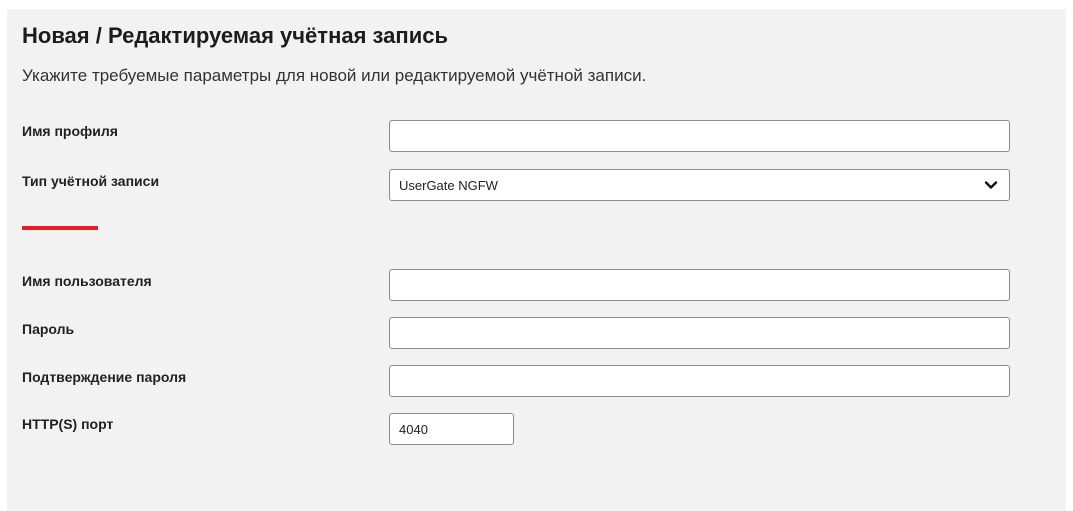  What do you see at coordinates (699, 381) in the screenshot?
I see `password-confirm-input` at bounding box center [699, 381].